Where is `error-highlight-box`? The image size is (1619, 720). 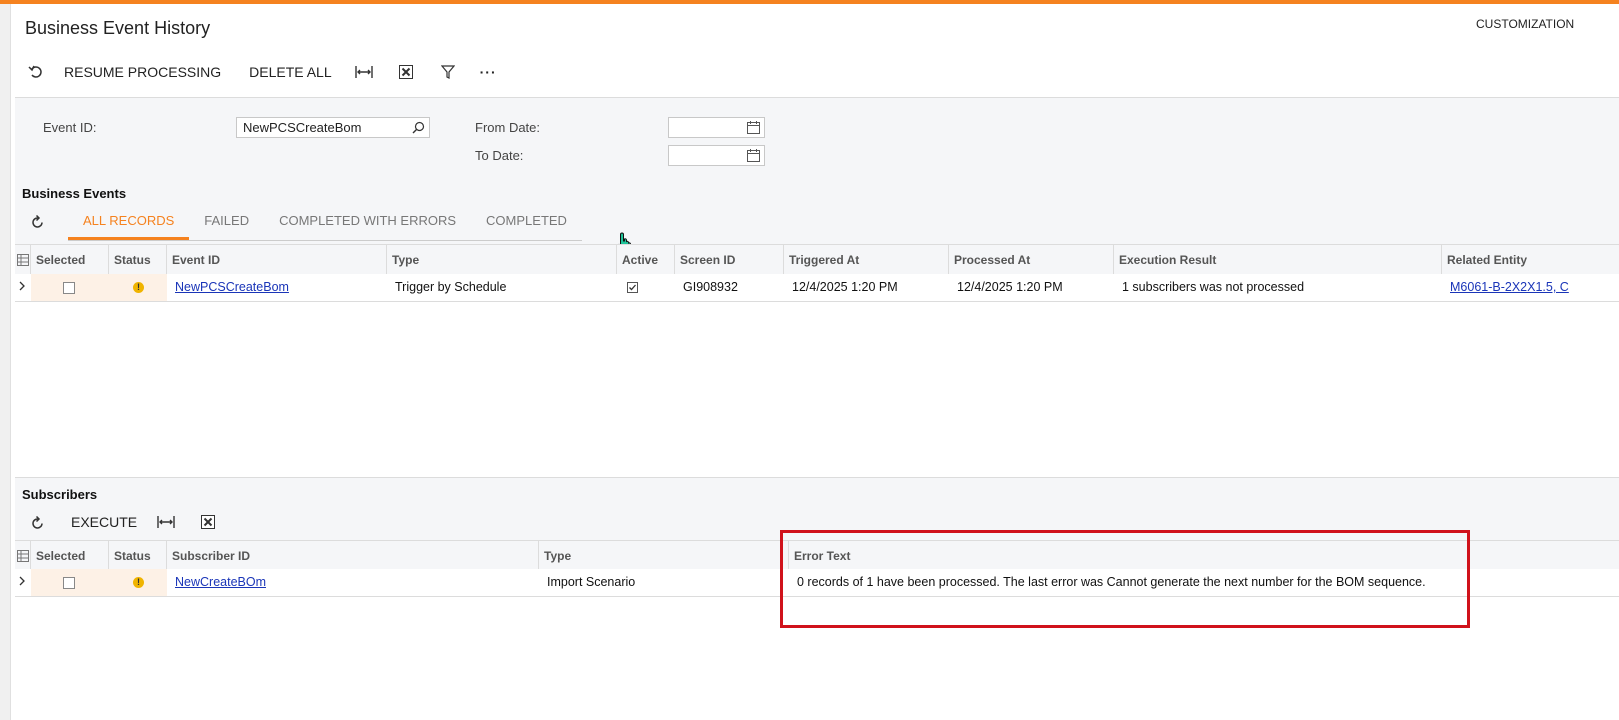
error-highlight-box is located at coordinates (1125, 579).